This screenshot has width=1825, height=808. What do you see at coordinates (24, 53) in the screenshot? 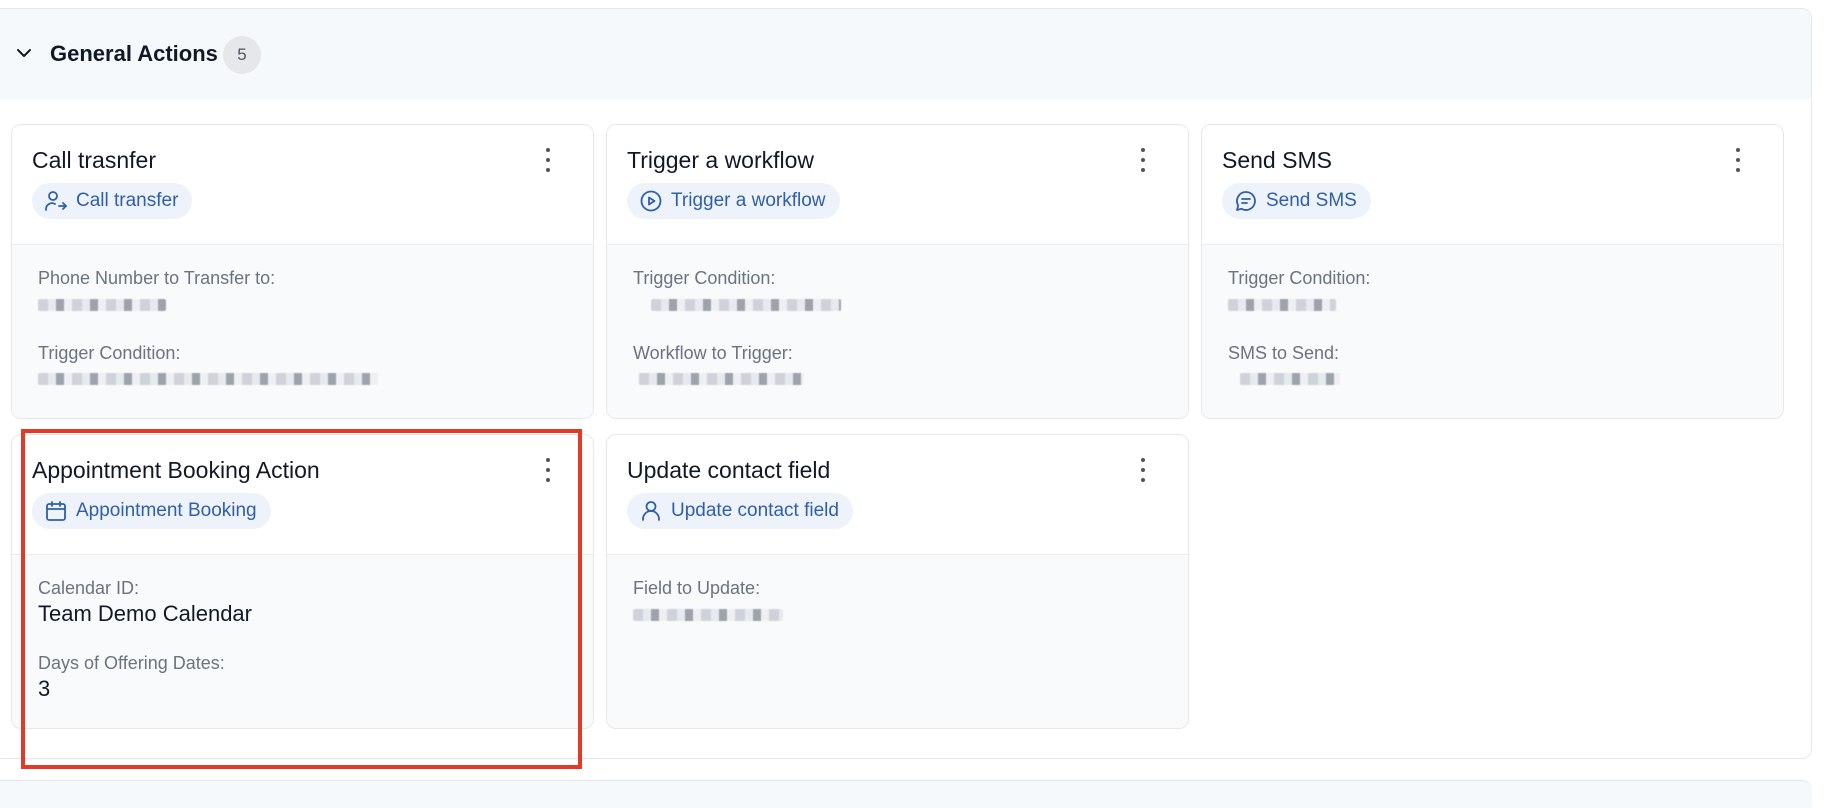
I see `chevron-down-icon` at bounding box center [24, 53].